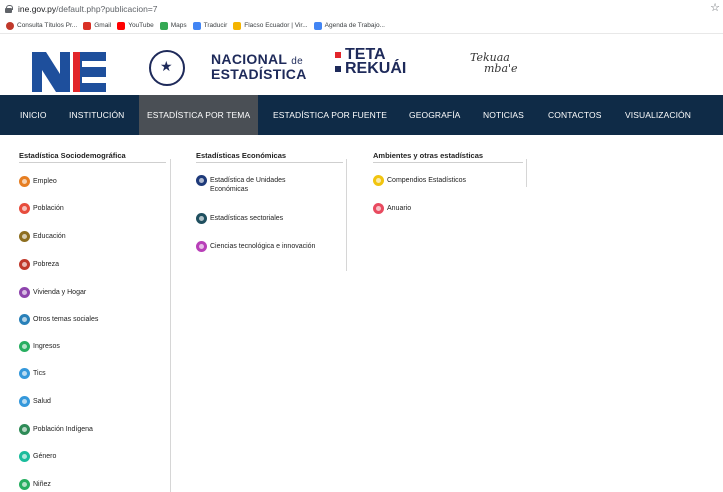 The width and height of the screenshot is (723, 492). I want to click on menu-item-tics: Tics, so click(32, 373).